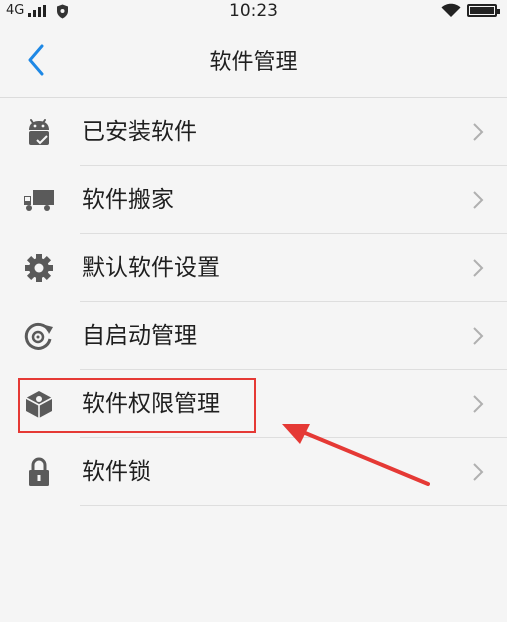  Describe the element at coordinates (39, 404) in the screenshot. I see `permission-cube-icon` at that location.